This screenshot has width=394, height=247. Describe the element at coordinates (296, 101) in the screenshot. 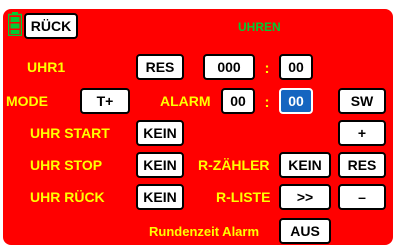

I see `alarm-seconds-field: 00` at that location.